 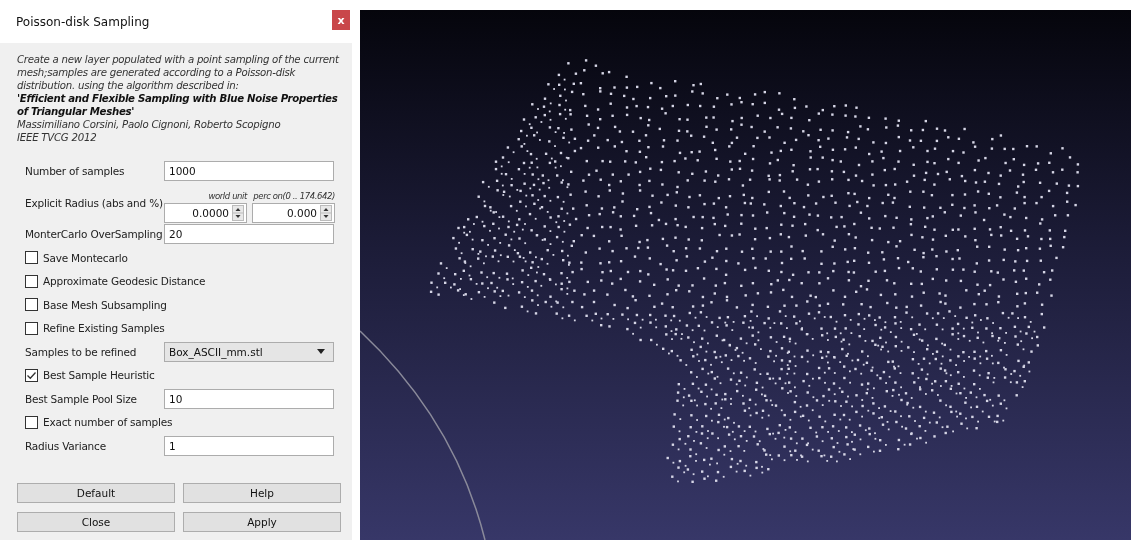 What do you see at coordinates (249, 445) in the screenshot?
I see `input-field: 1` at bounding box center [249, 445].